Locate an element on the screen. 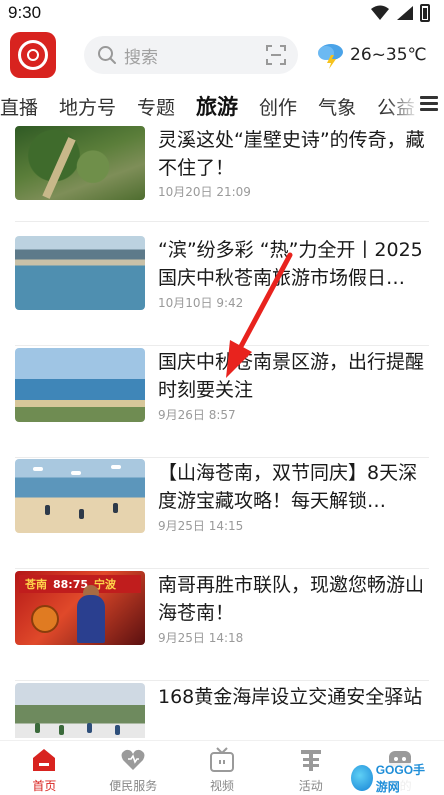  search-bar: 搜索 is located at coordinates (191, 55).